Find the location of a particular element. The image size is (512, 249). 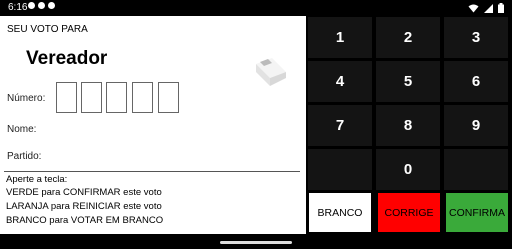

corrige-button: CORRIGE is located at coordinates (409, 212).